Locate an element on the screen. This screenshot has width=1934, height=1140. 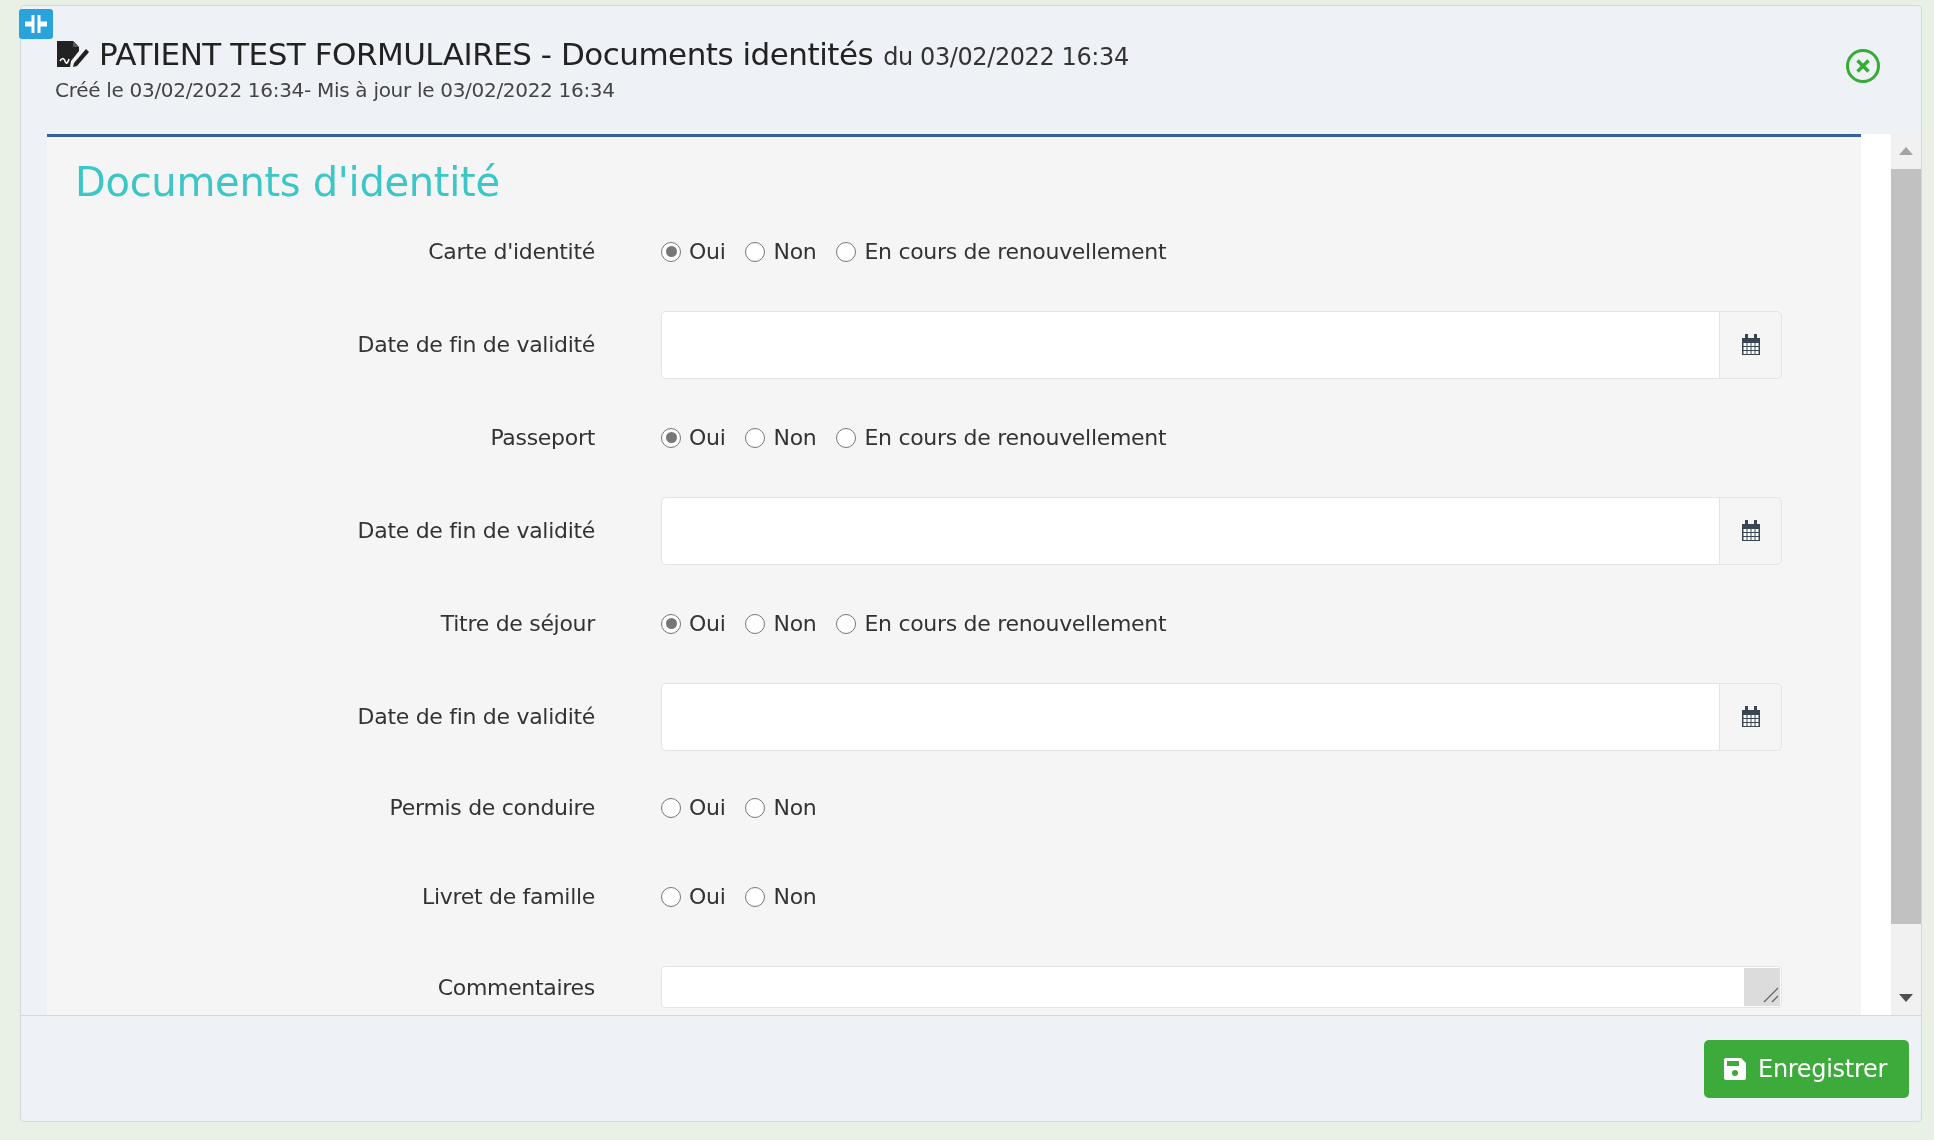
signed-document-icon is located at coordinates (72, 54).